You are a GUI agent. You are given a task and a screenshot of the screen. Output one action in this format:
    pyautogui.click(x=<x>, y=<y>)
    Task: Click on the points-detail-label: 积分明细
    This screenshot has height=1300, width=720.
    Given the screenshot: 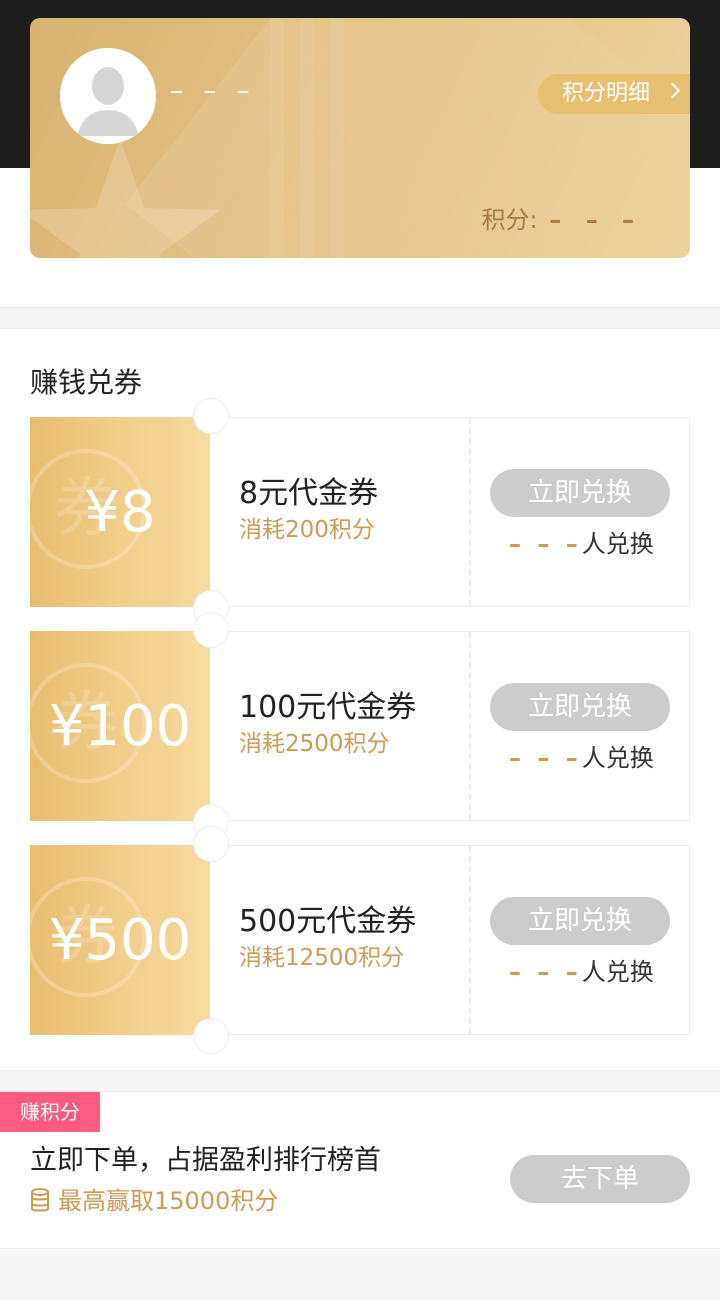 What is the action you would take?
    pyautogui.click(x=606, y=93)
    